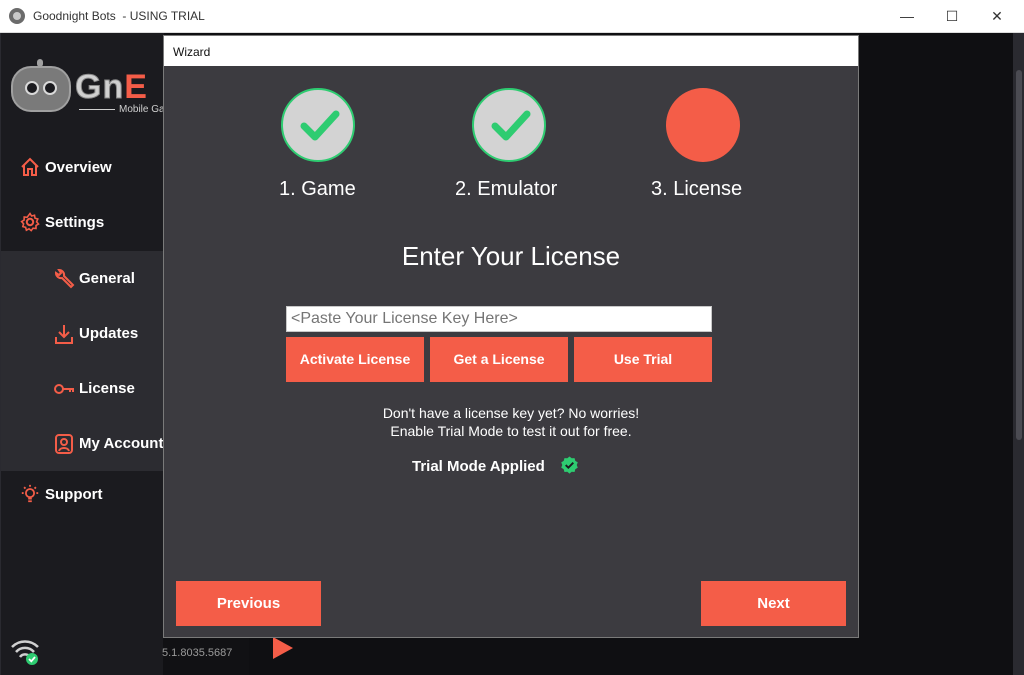 The width and height of the screenshot is (1024, 675). I want to click on download-icon, so click(64, 334).